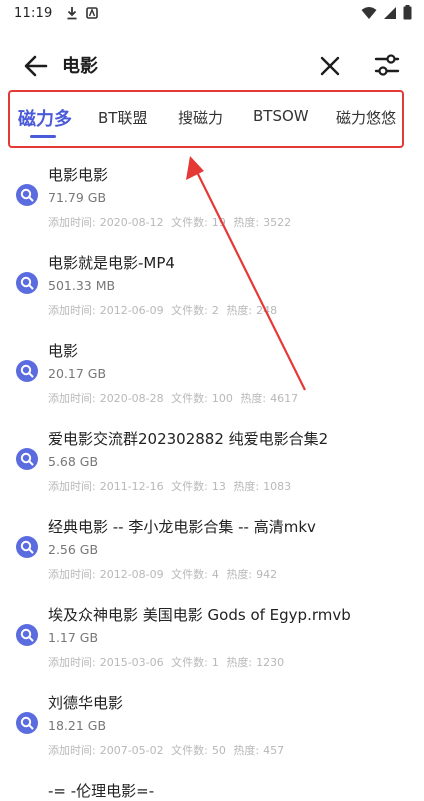 This screenshot has height=801, width=424. What do you see at coordinates (101, 791) in the screenshot?
I see `result-name: -= -伦理电影=-` at bounding box center [101, 791].